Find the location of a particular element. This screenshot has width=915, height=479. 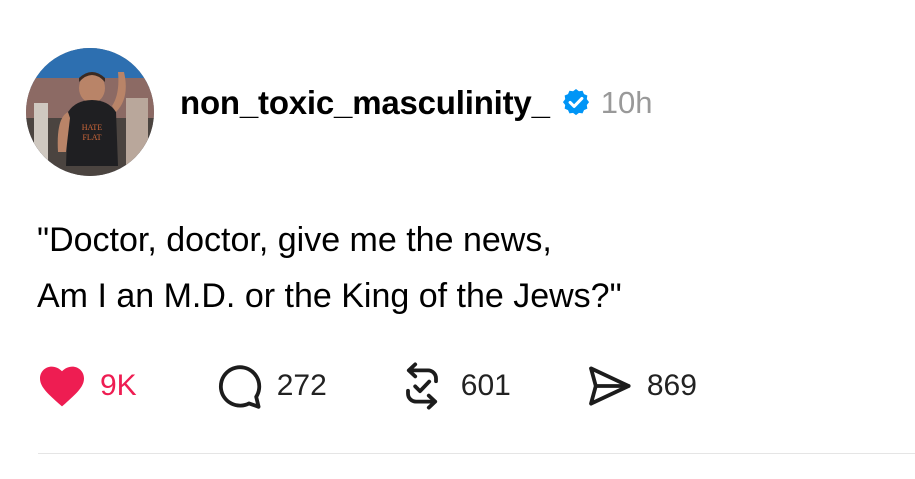

like-button: 9K is located at coordinates (87, 386).